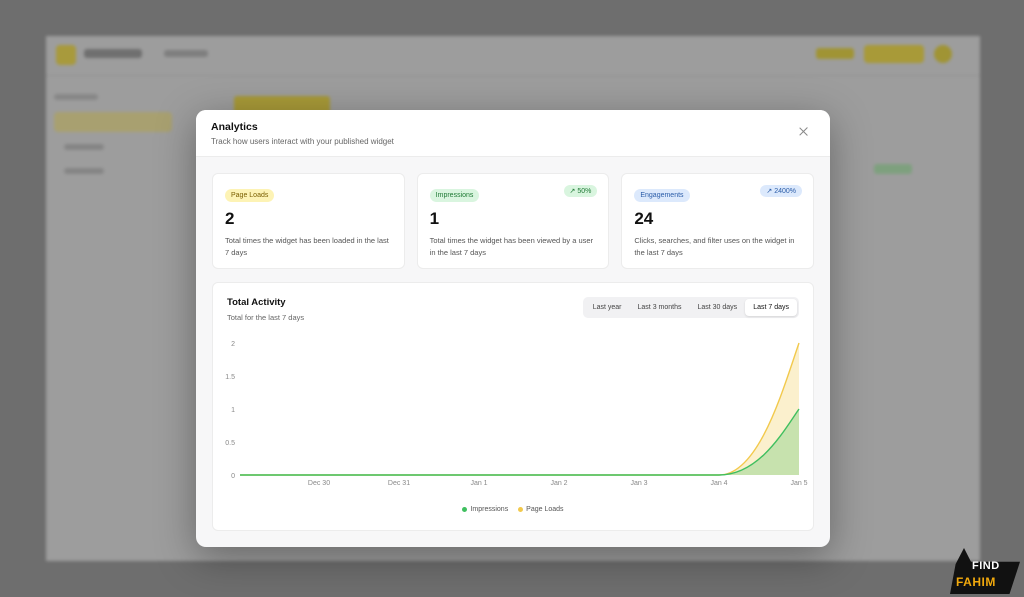 This screenshot has width=1024, height=597. What do you see at coordinates (478, 483) in the screenshot?
I see `x-tick-label: Jan 1` at bounding box center [478, 483].